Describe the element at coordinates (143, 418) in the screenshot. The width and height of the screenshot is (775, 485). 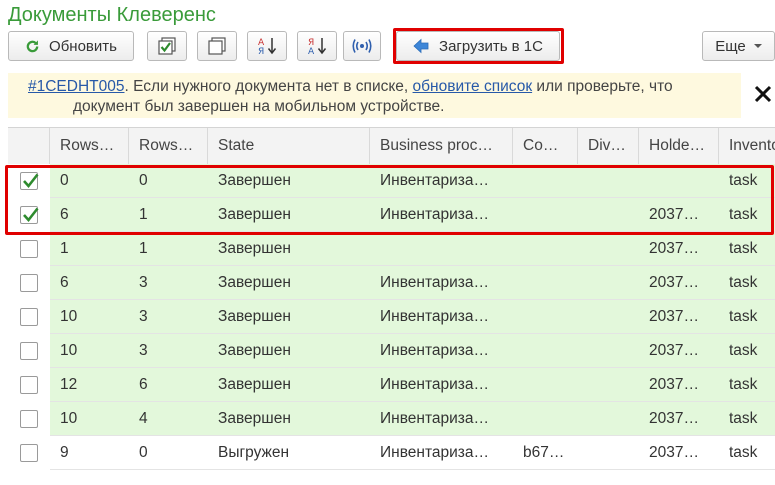
I see `table-cell: 4` at that location.